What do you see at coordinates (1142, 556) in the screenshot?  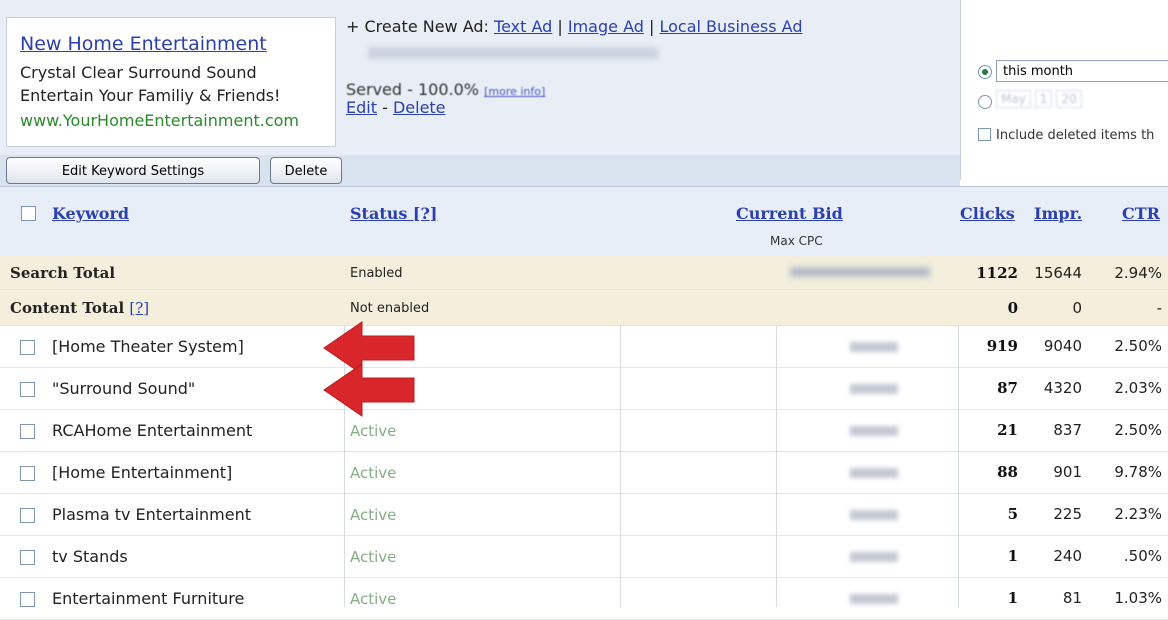 I see `ctr-value: .50%` at bounding box center [1142, 556].